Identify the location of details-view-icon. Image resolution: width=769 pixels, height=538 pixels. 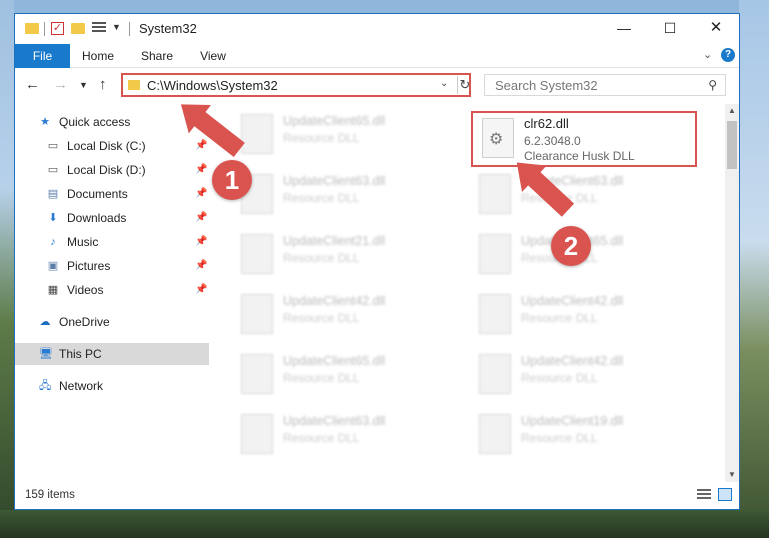
(704, 495).